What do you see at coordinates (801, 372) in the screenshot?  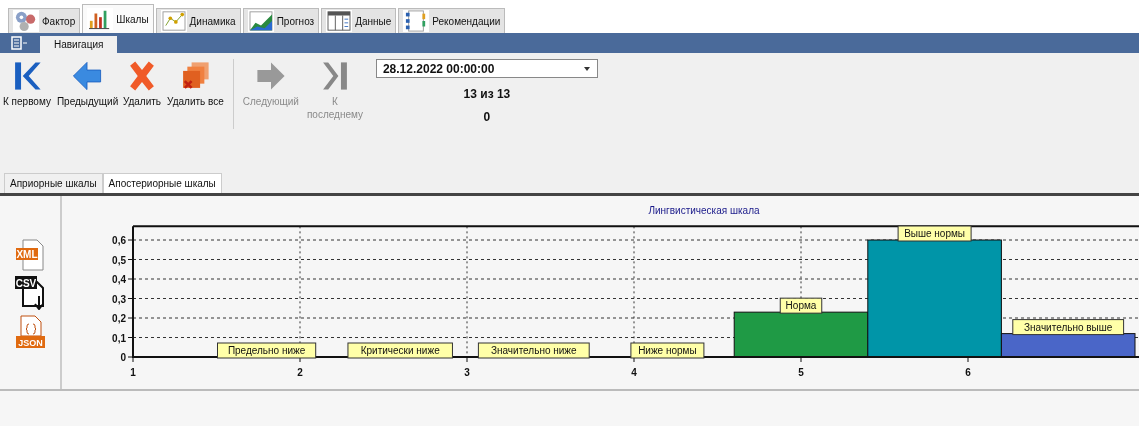 I see `x-tick-label: 5` at bounding box center [801, 372].